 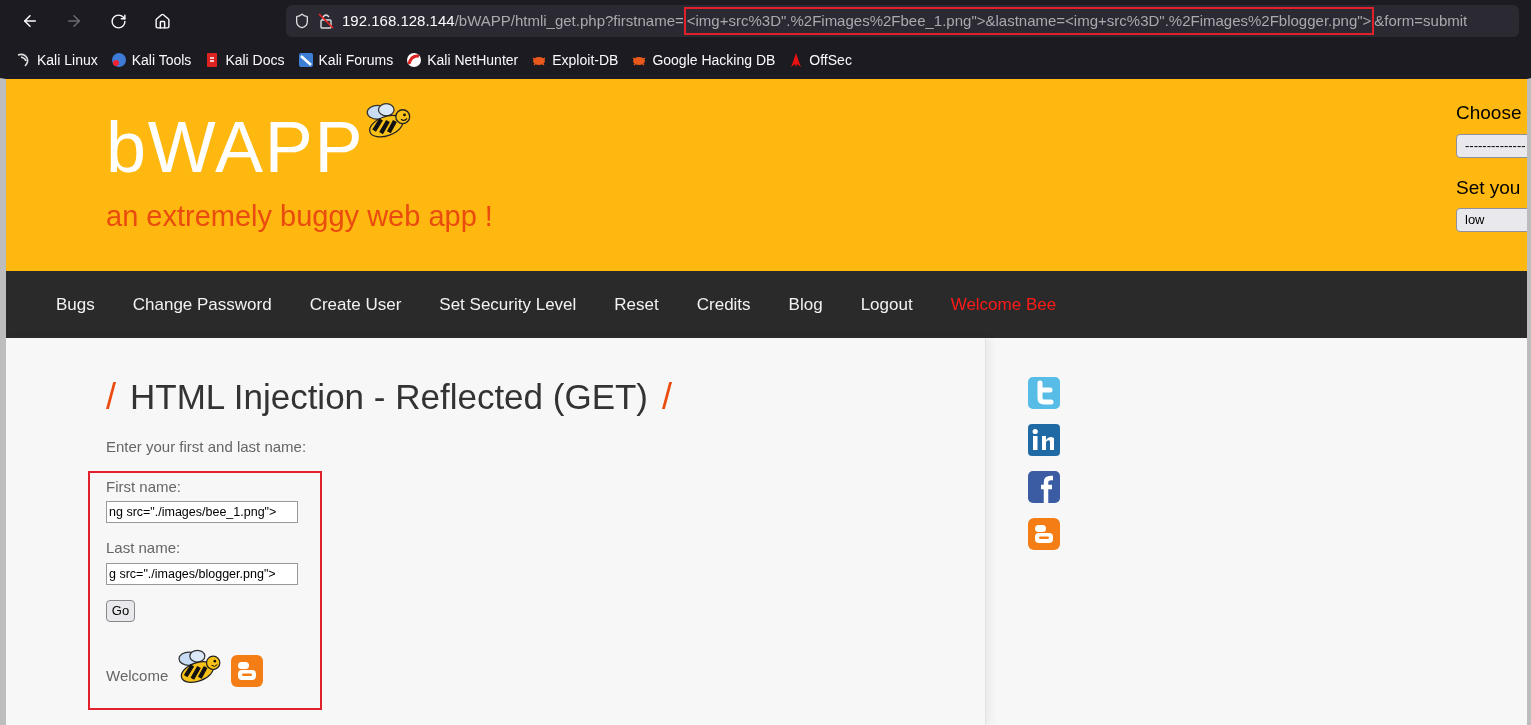 I want to click on nav-link: Change Password, so click(x=202, y=304).